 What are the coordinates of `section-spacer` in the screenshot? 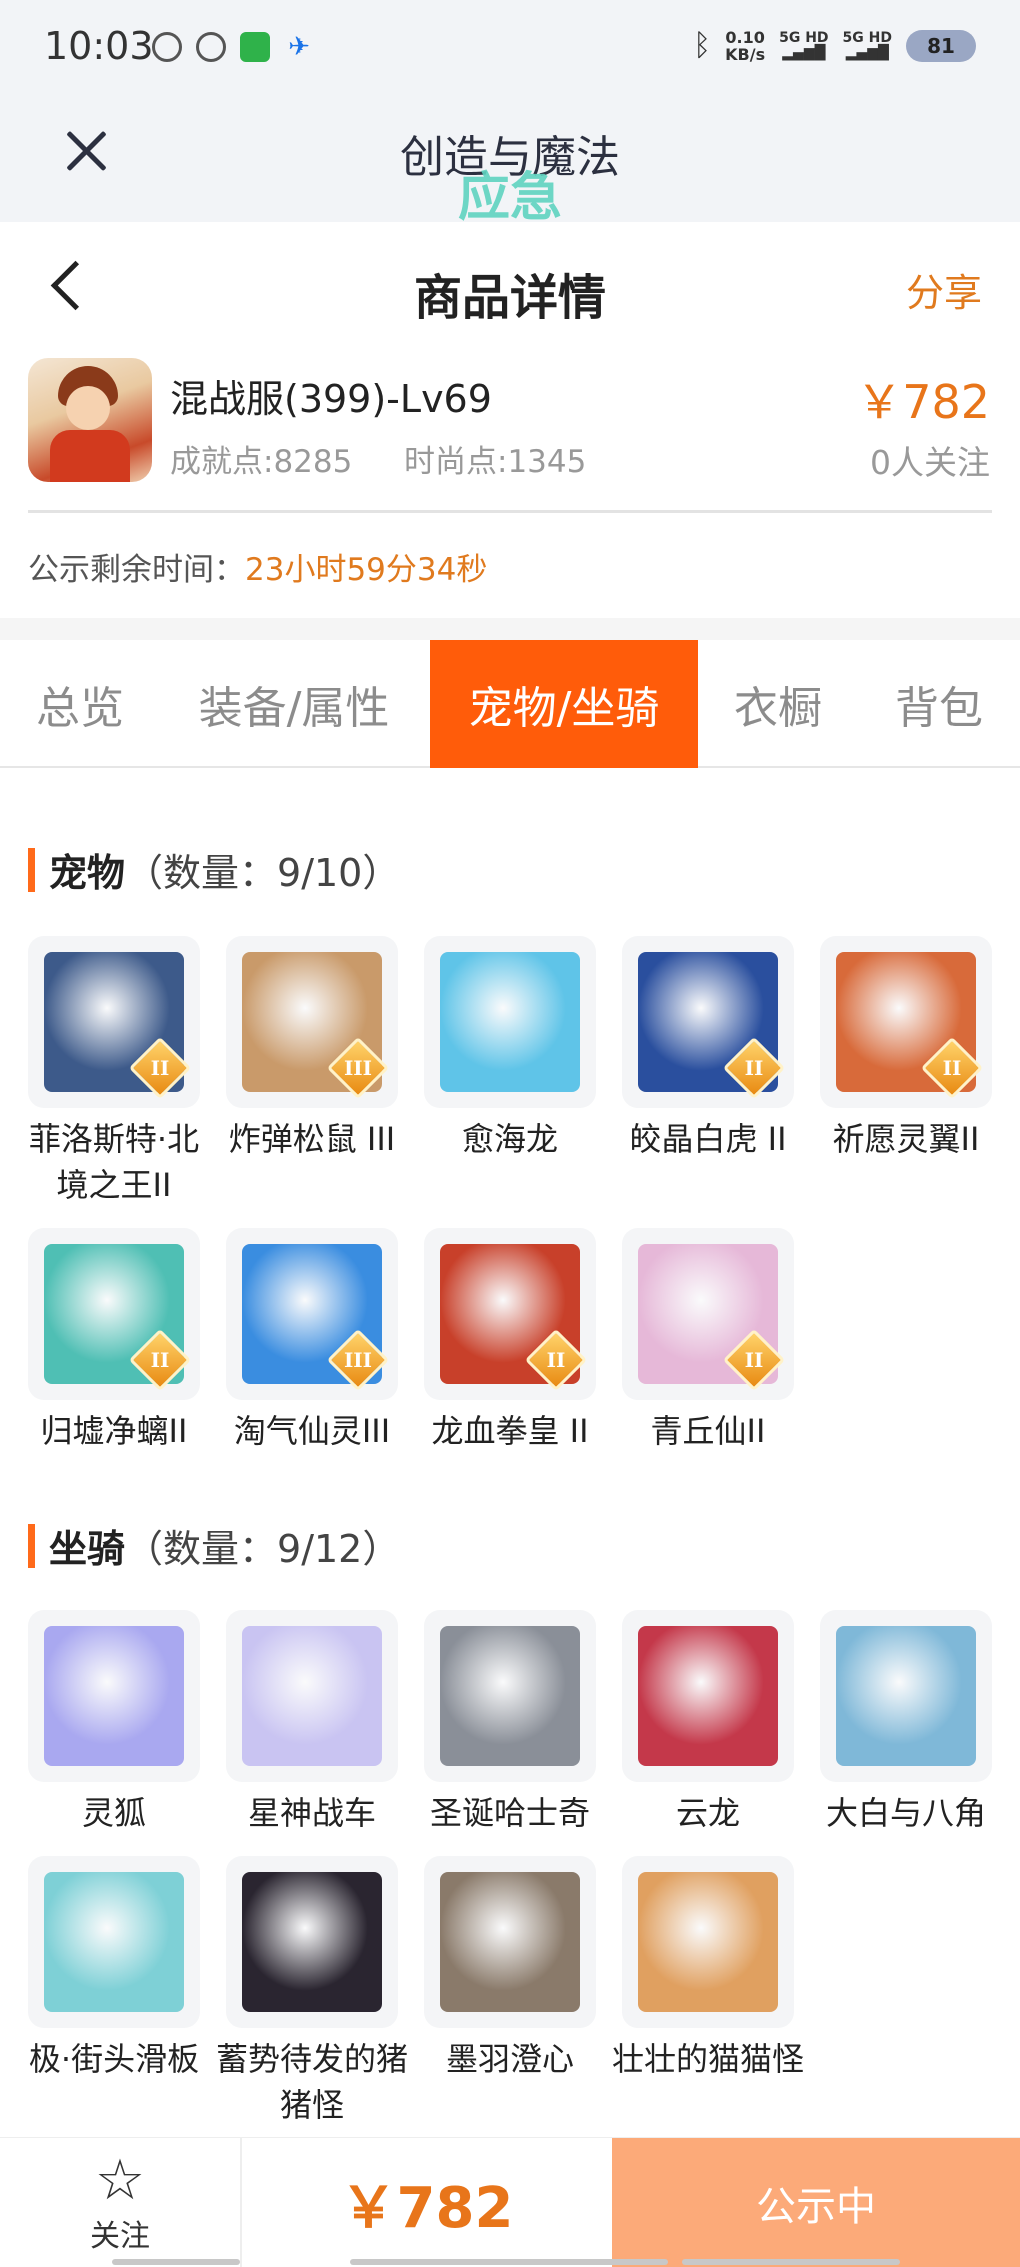 It's located at (510, 629).